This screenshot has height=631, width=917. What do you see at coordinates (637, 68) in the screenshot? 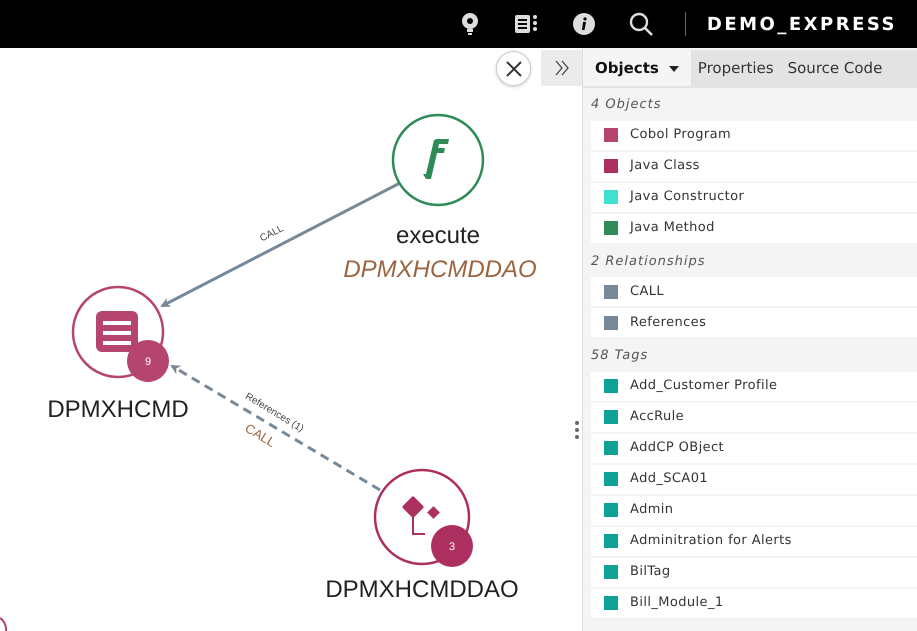
I see `panel-tab: Objects` at bounding box center [637, 68].